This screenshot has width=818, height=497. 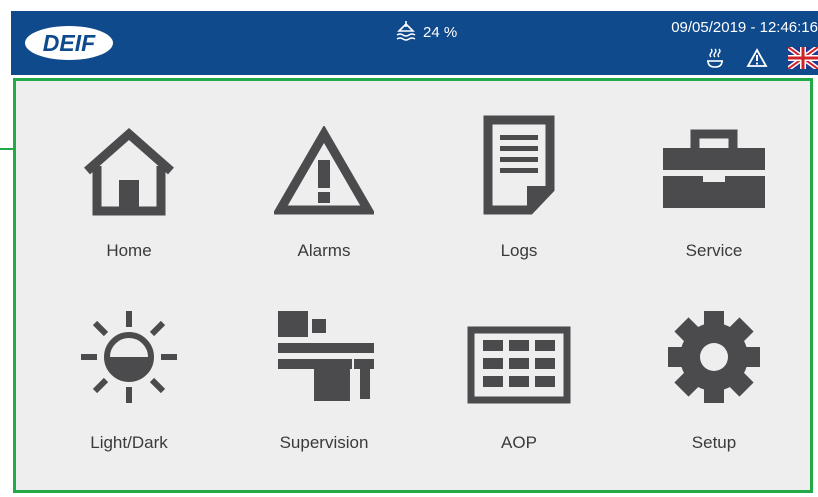 I want to click on menu-tile-logs: Logs, so click(x=519, y=191).